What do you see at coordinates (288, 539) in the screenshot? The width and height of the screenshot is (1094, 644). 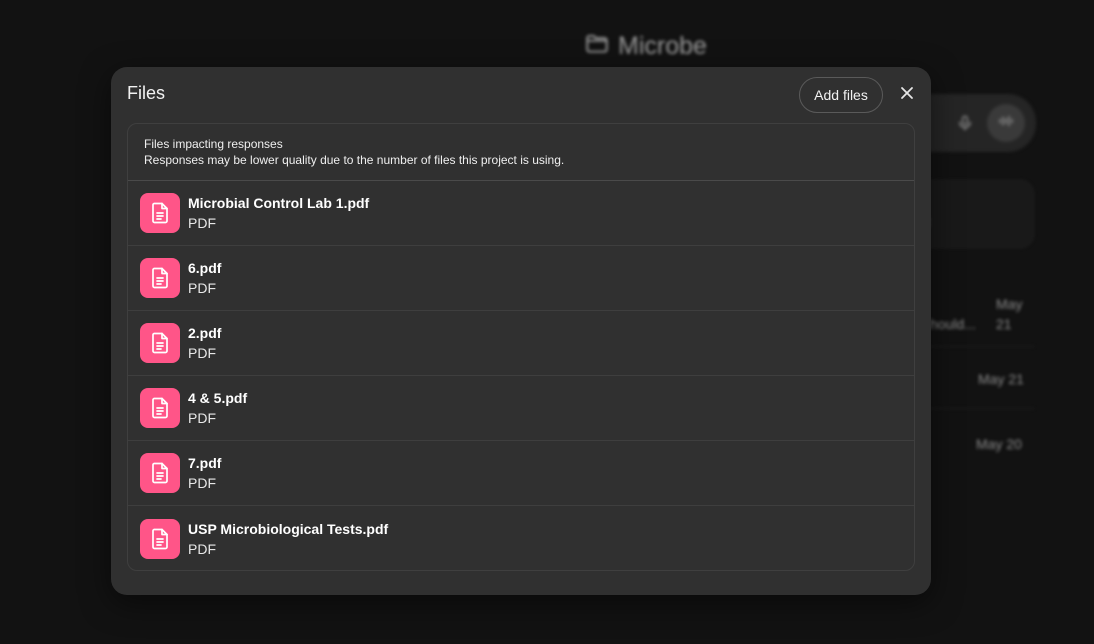 I see `file-meta: USP Microbiological Tests.pdf PDF` at bounding box center [288, 539].